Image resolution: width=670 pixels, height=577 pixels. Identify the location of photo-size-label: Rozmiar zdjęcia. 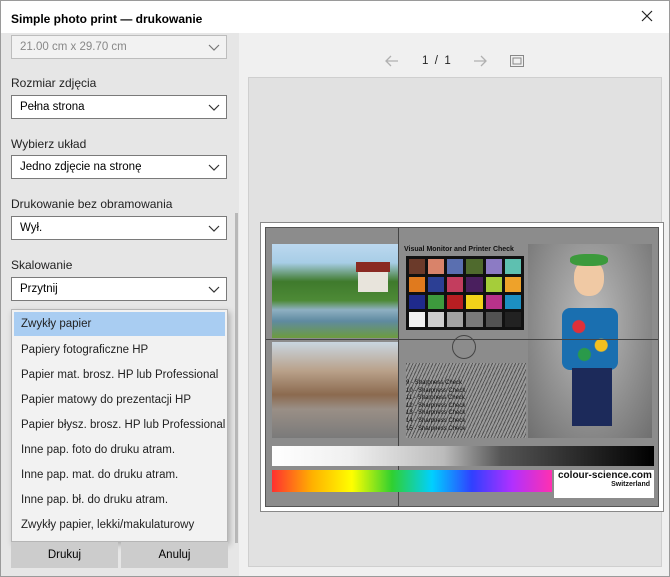
(54, 83).